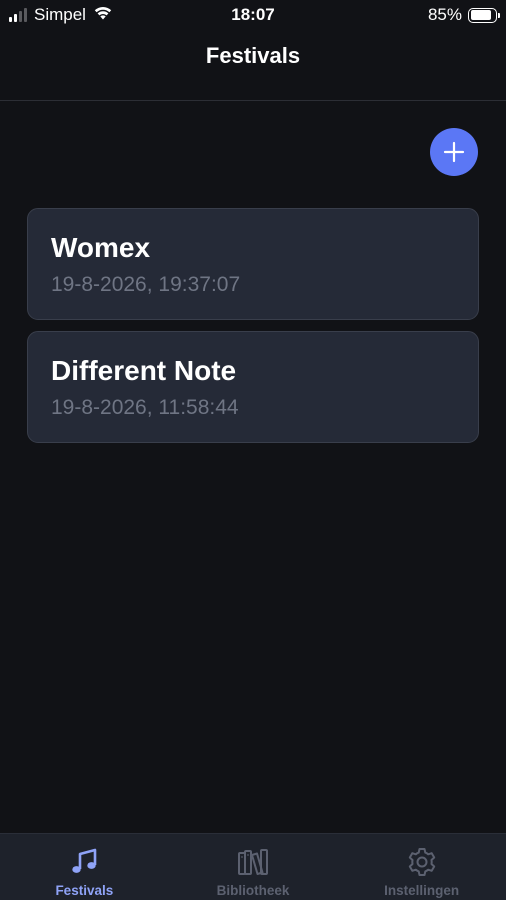 The image size is (506, 900). Describe the element at coordinates (253, 15) in the screenshot. I see `status-bar: Simpel 18:07 85%` at that location.